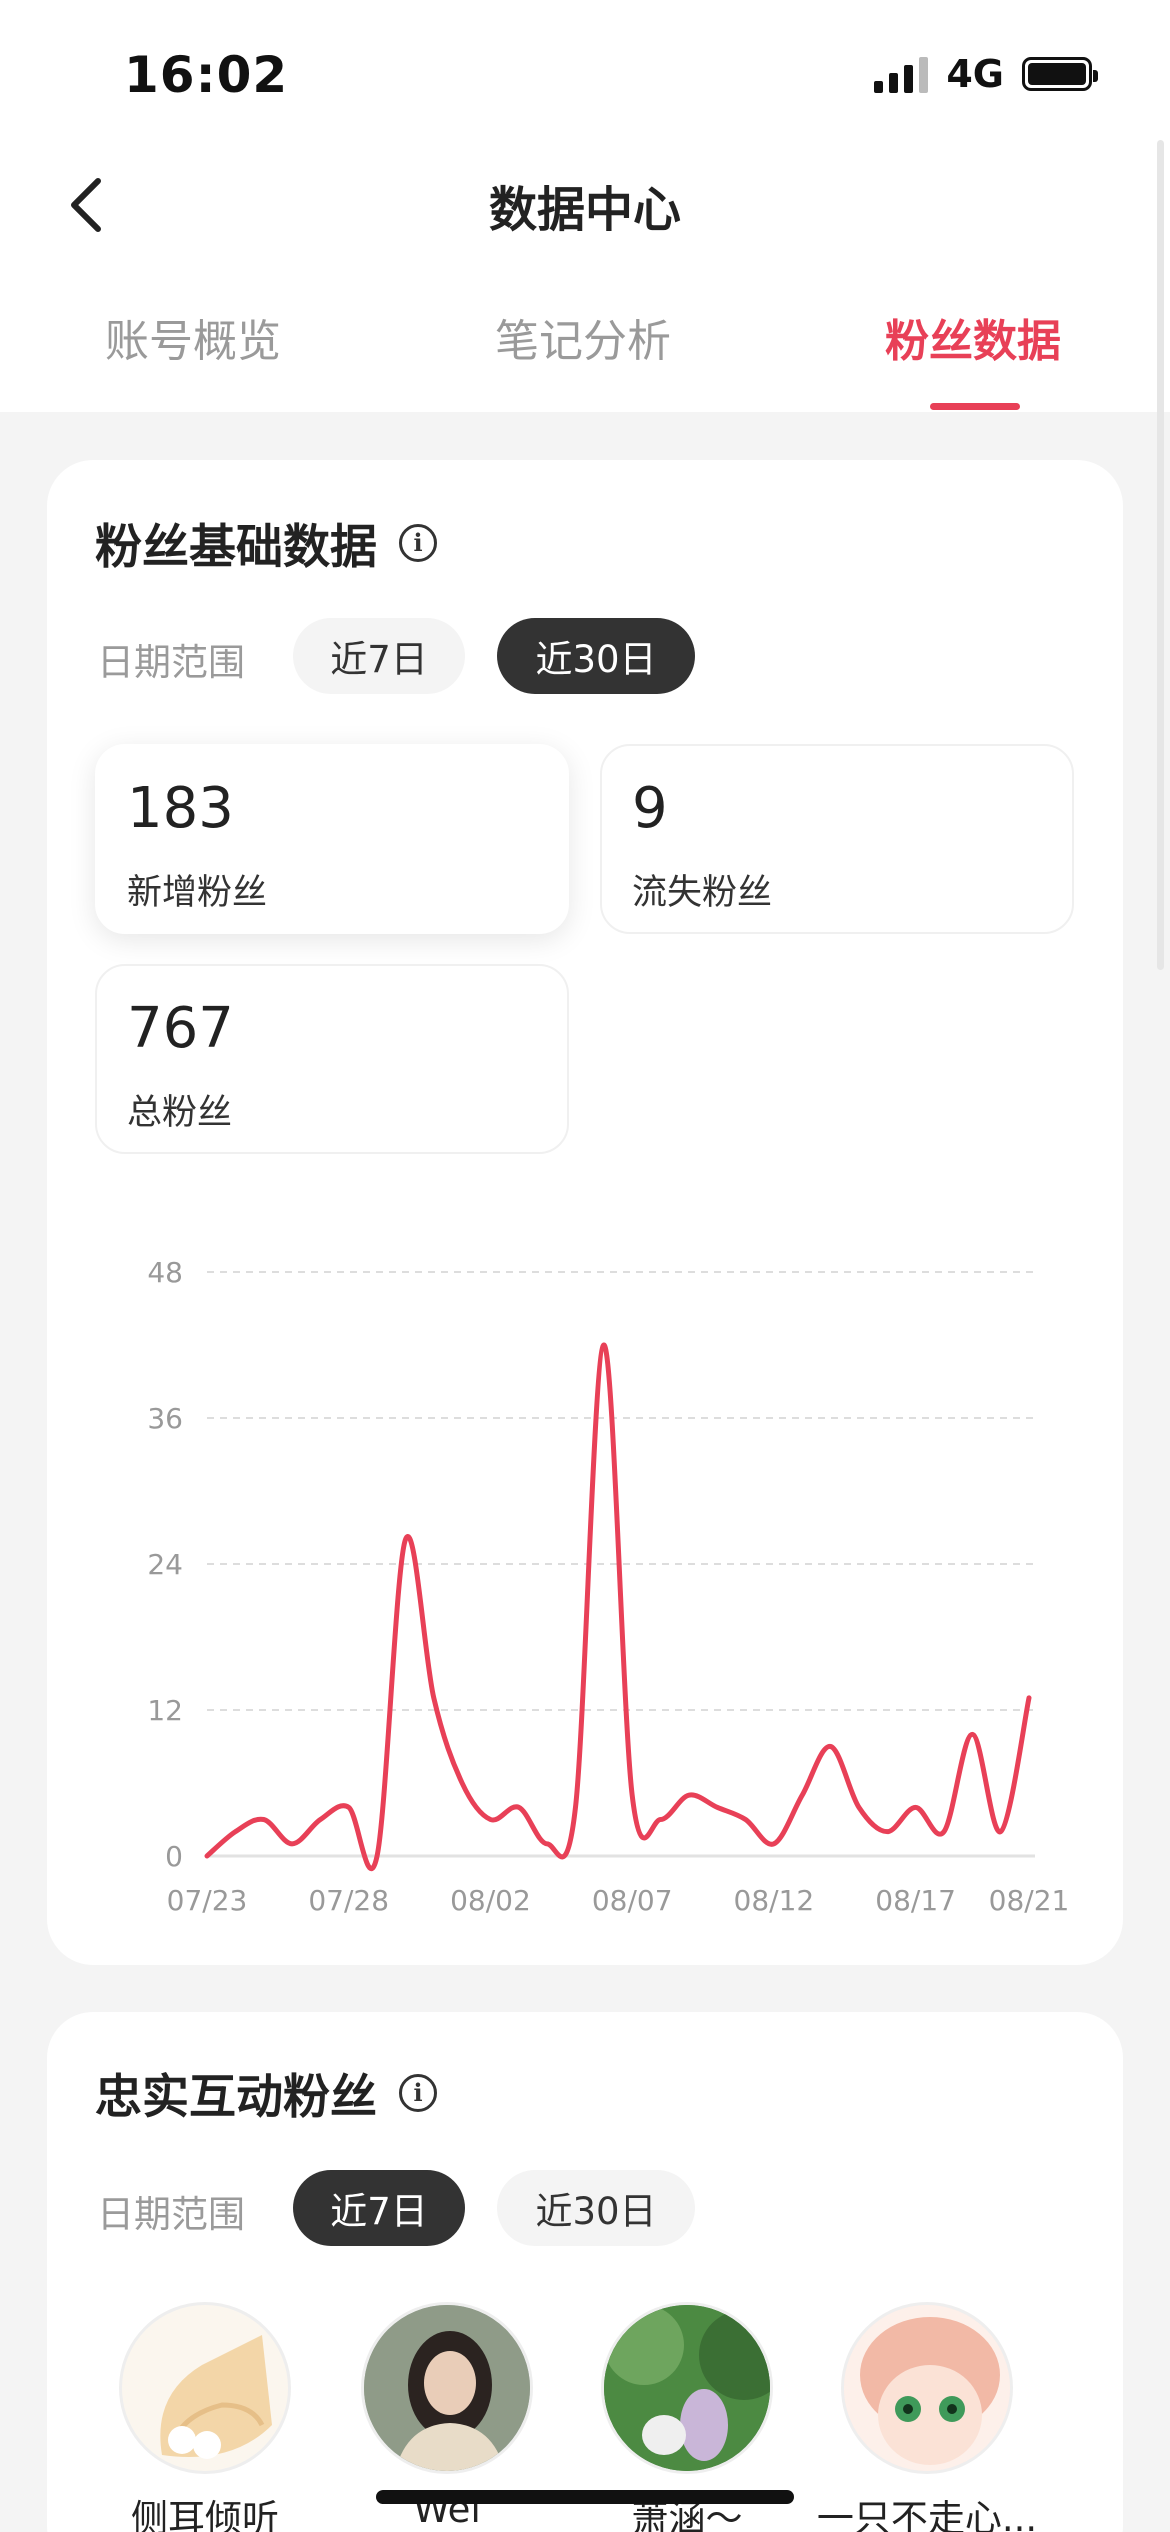 The height and width of the screenshot is (2532, 1170). I want to click on y-tick-label: 0, so click(174, 1856).